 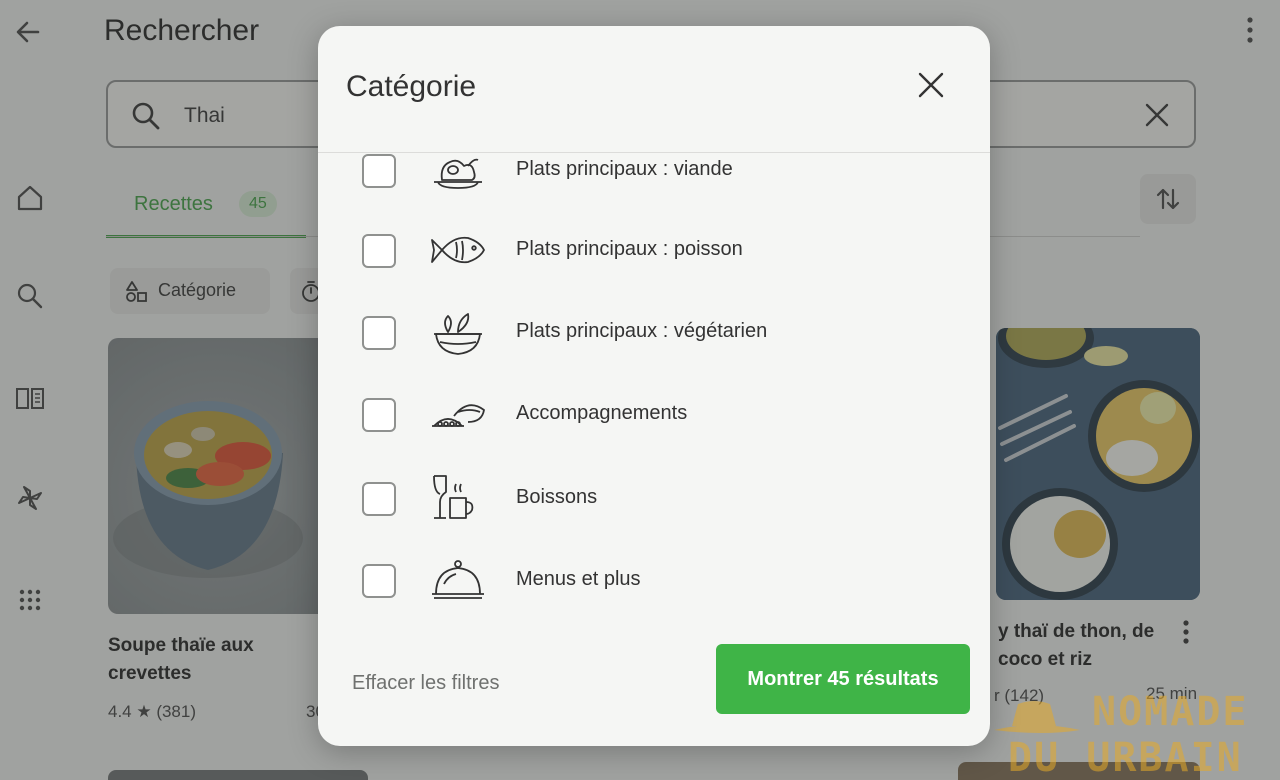 What do you see at coordinates (458, 334) in the screenshot?
I see `salad-bowl-icon` at bounding box center [458, 334].